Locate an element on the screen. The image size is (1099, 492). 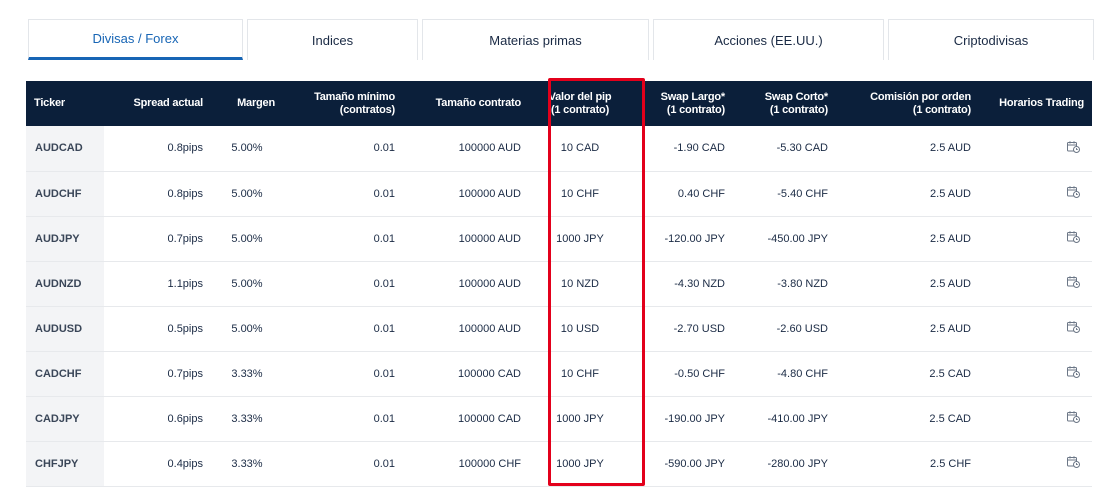
spread-cell: 0.6pips is located at coordinates (185, 418).